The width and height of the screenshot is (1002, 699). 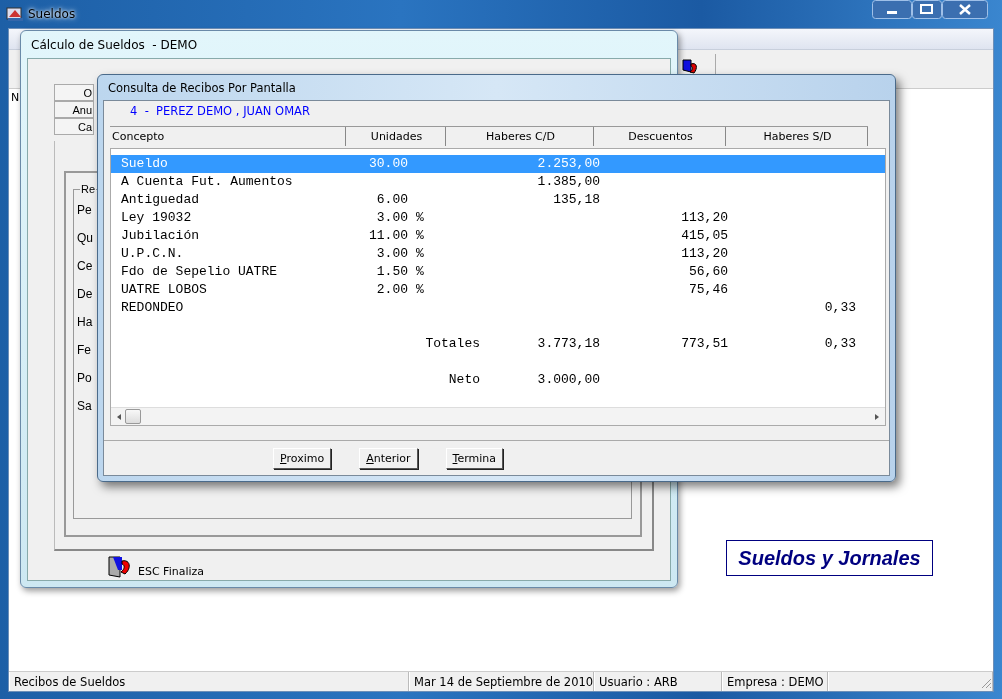 I want to click on field-label: Ce, so click(x=85, y=266).